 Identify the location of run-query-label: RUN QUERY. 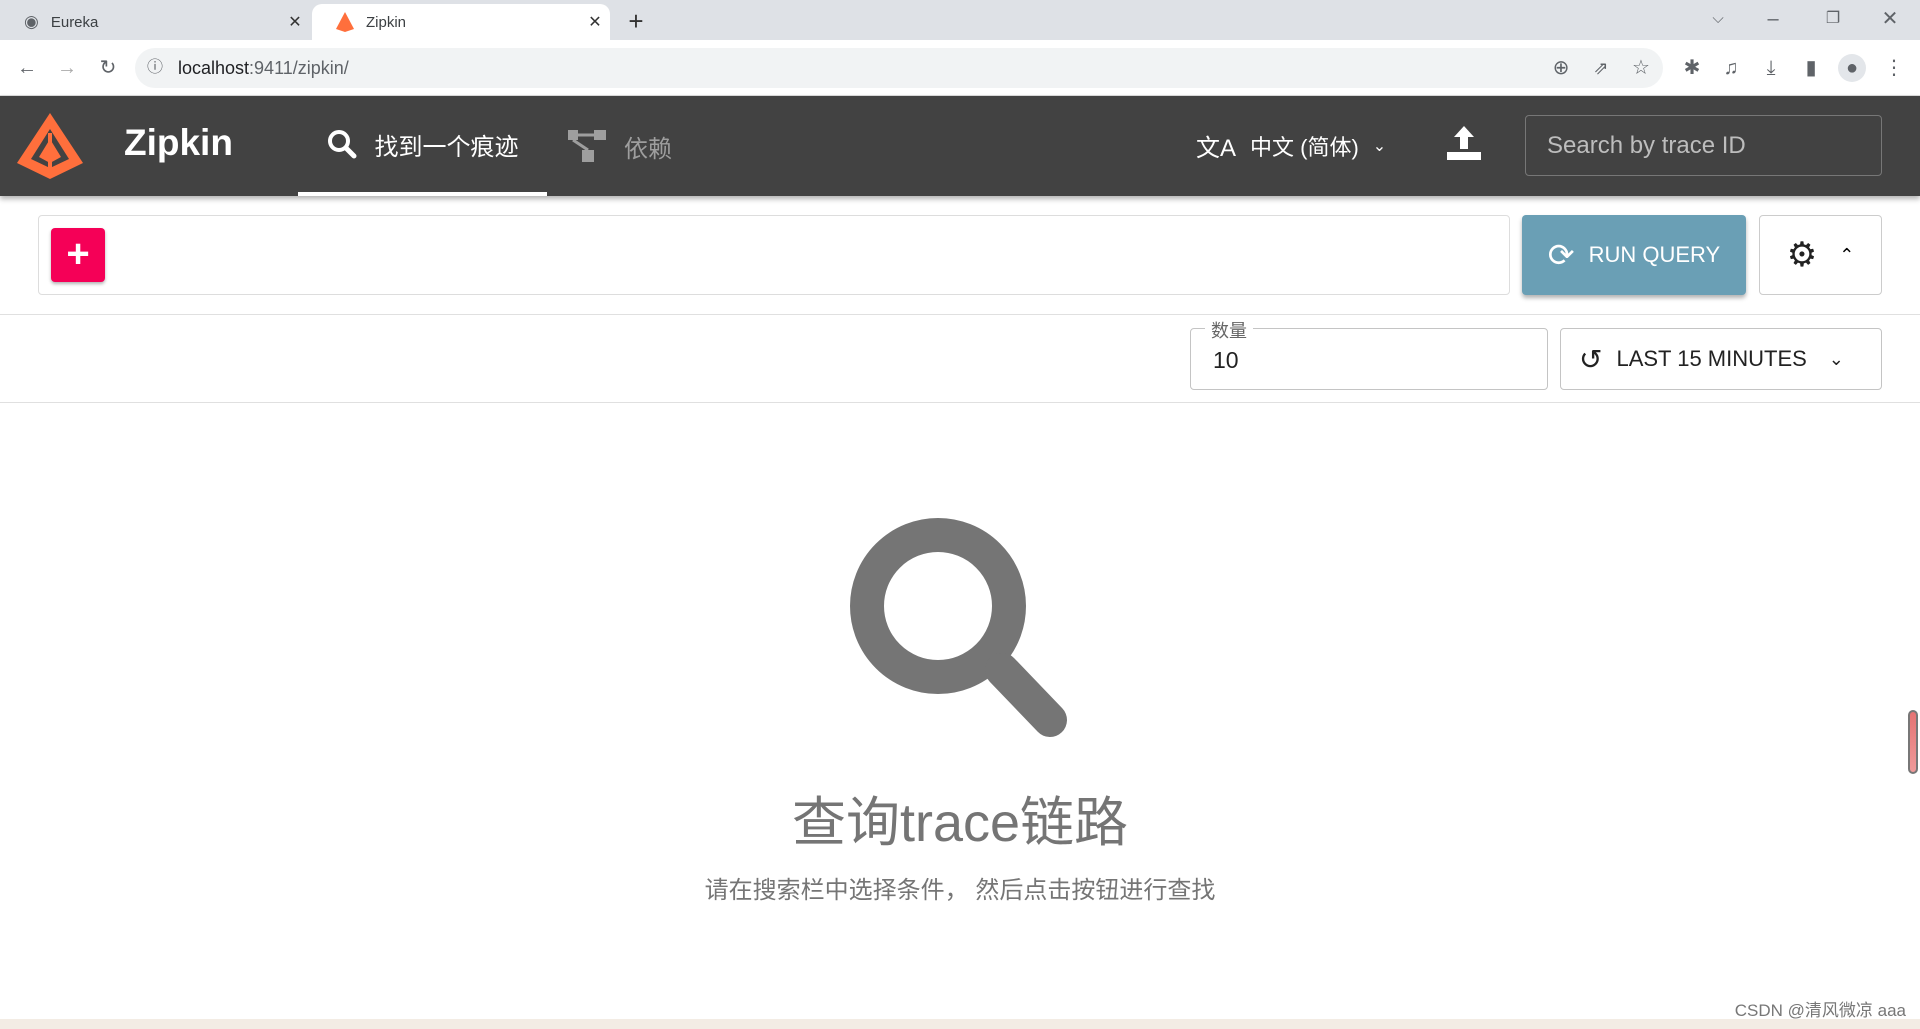
(1654, 254).